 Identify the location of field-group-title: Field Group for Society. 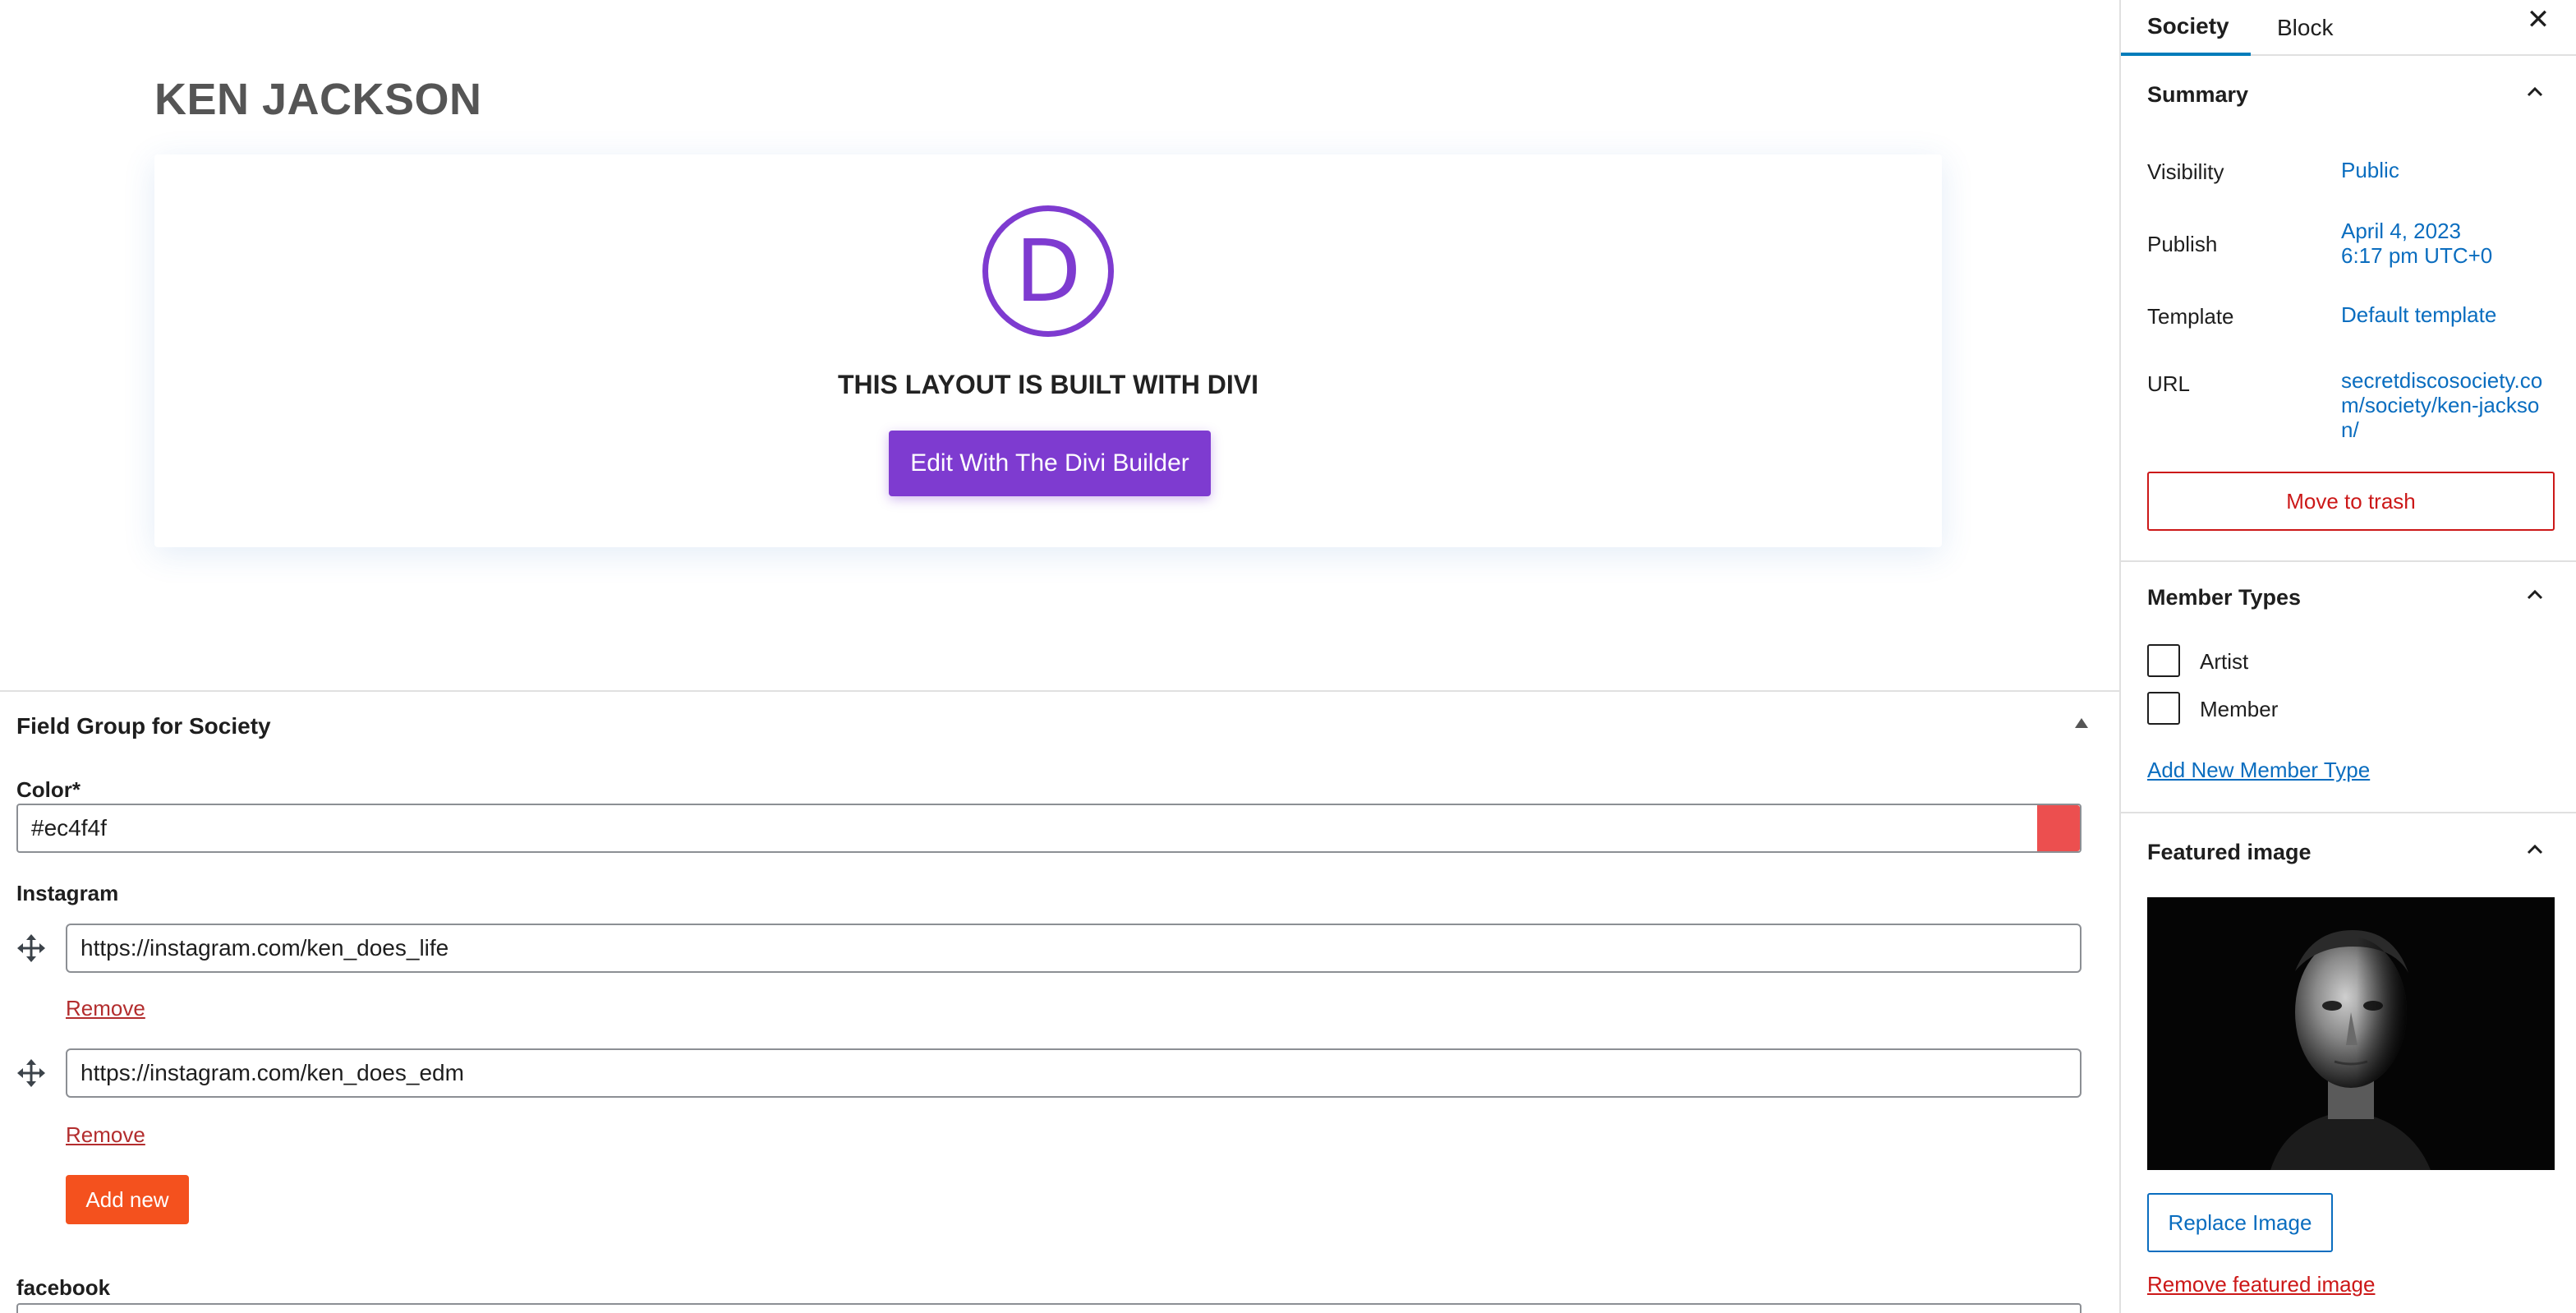
(143, 726).